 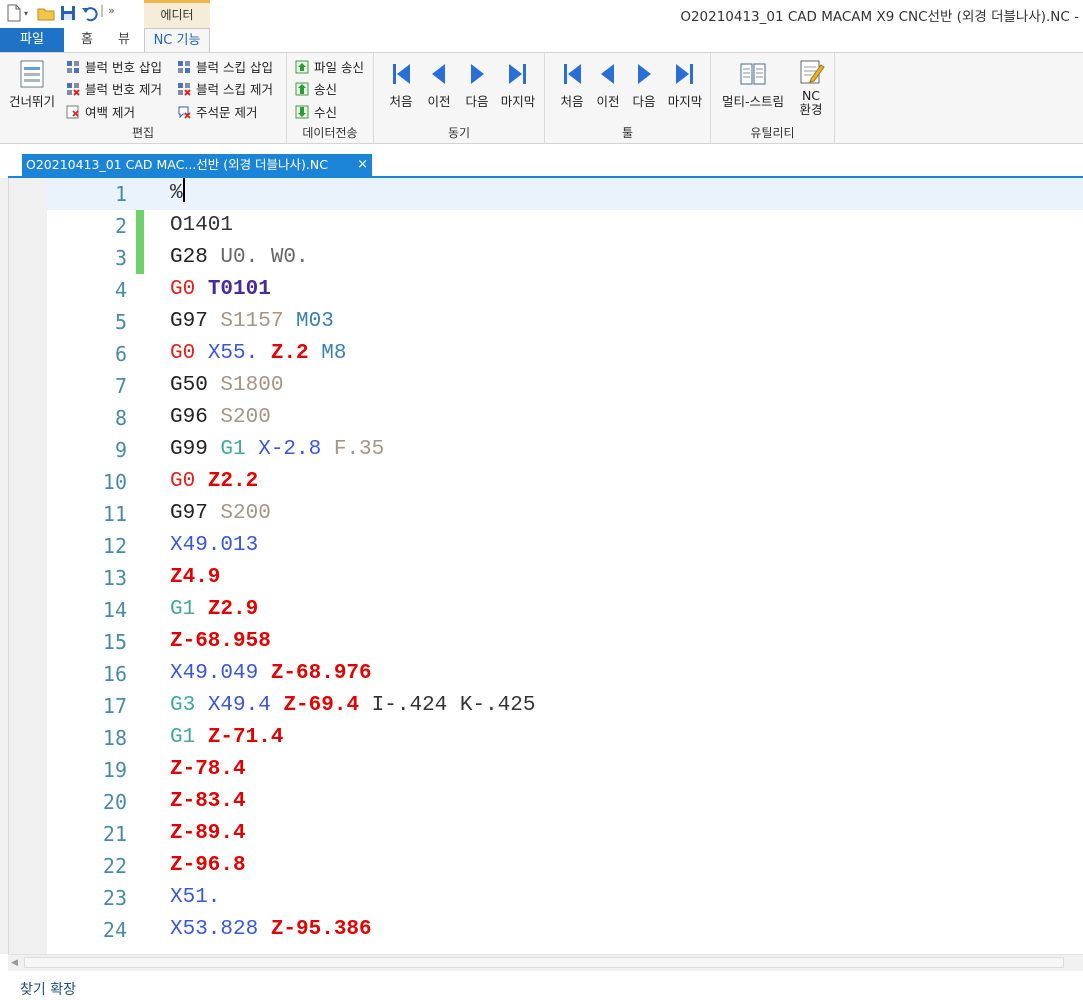 I want to click on editor-line: 13 Z4.9, so click(x=565, y=578).